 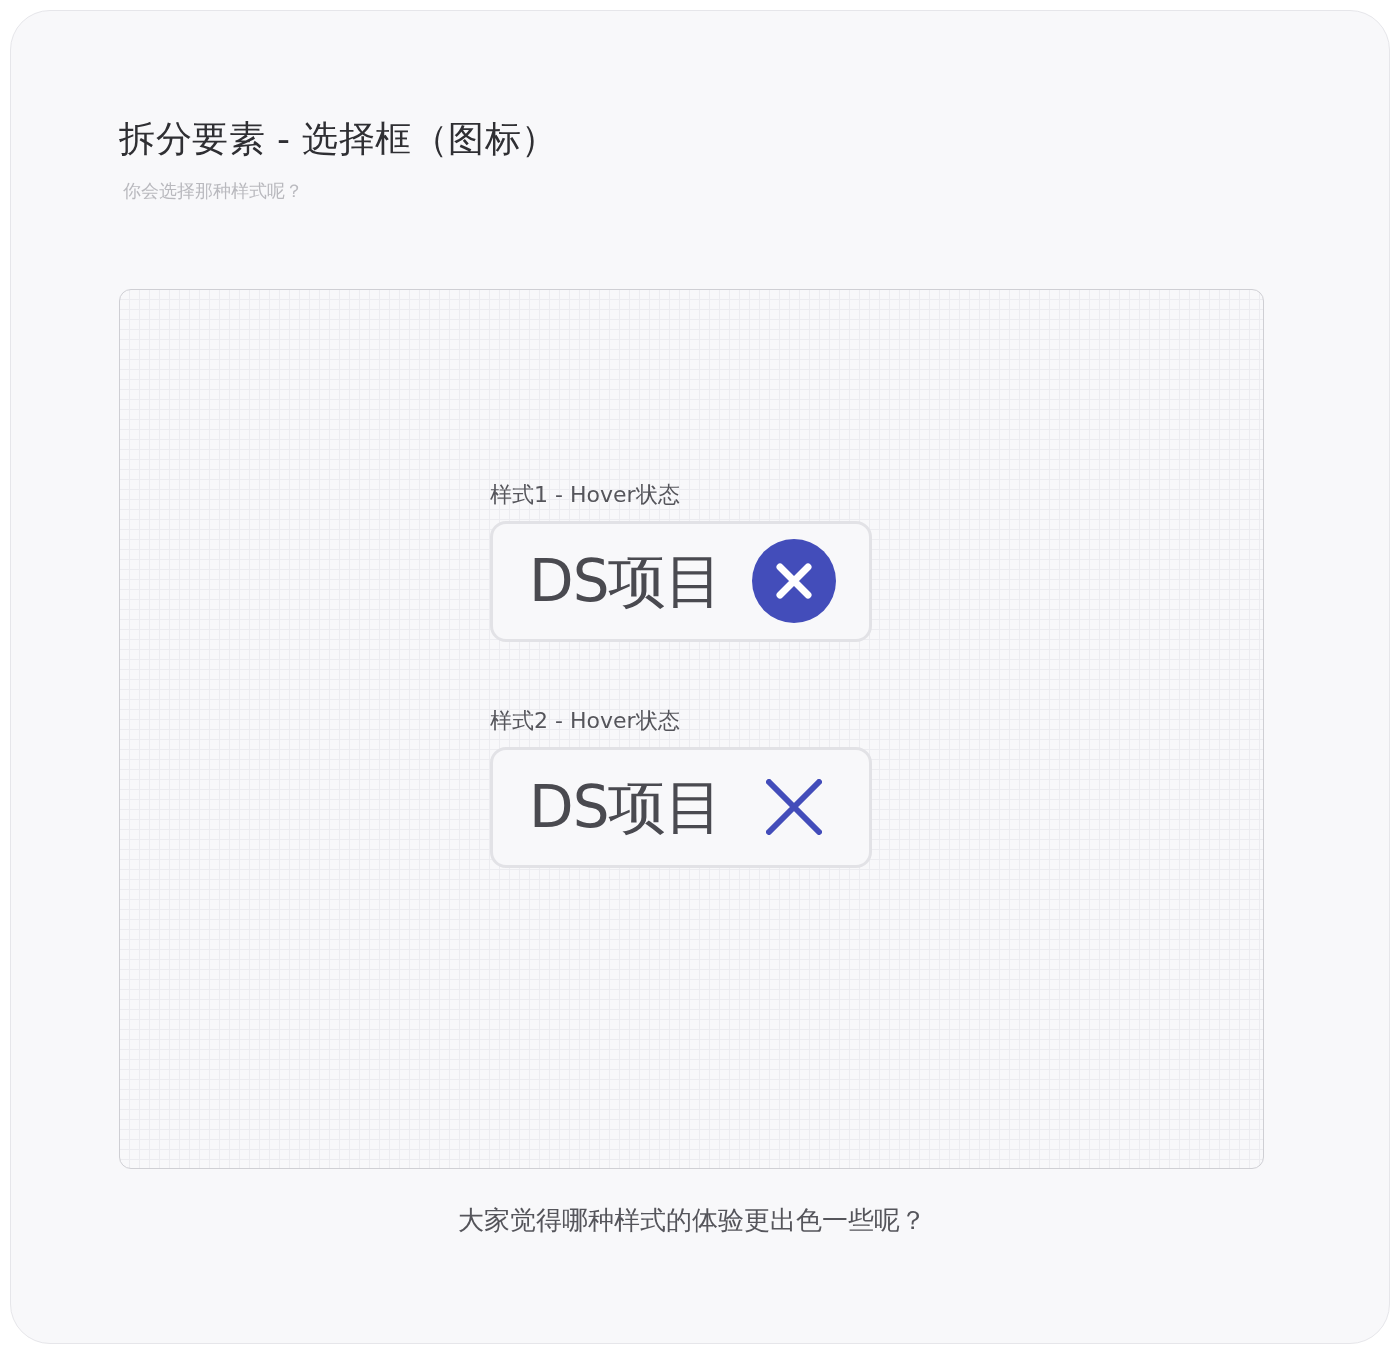 What do you see at coordinates (585, 721) in the screenshot?
I see `style-label: 样式2 - Hover状态` at bounding box center [585, 721].